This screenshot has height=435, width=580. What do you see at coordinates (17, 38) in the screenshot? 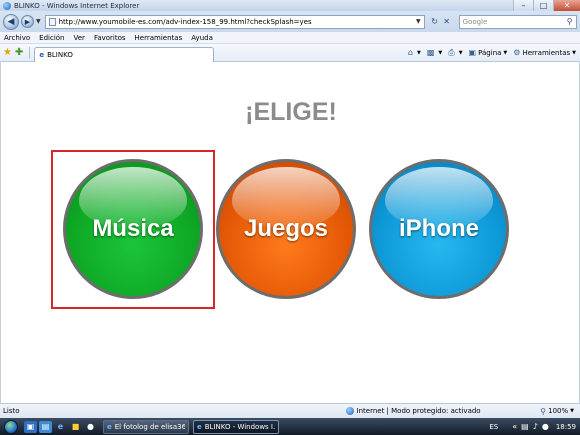
I see `menu-archivo: Archivo` at bounding box center [17, 38].